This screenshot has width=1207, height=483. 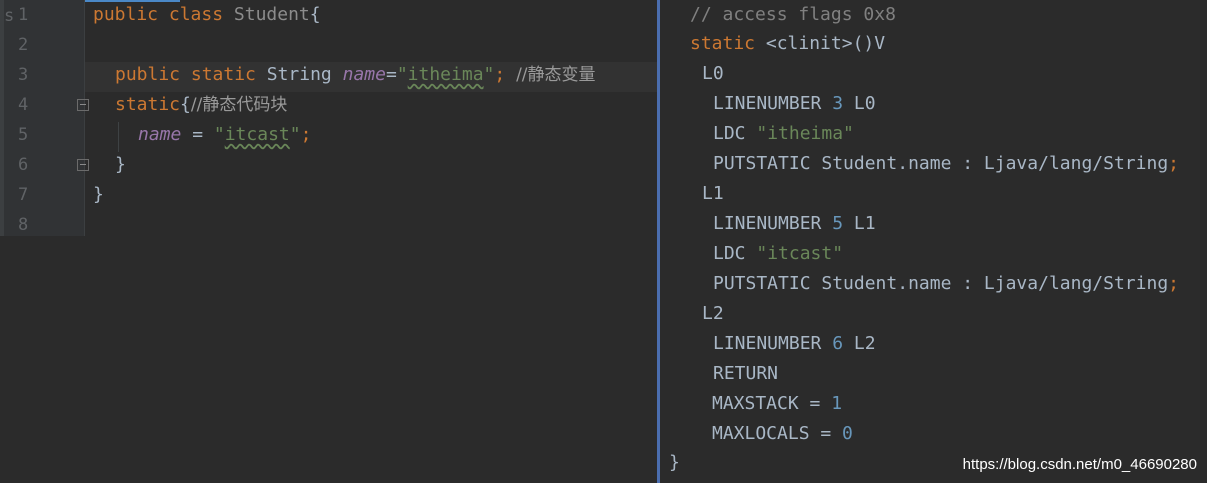 I want to click on bytecode-maxstack: MAXSTACK = 1, so click(x=777, y=404).